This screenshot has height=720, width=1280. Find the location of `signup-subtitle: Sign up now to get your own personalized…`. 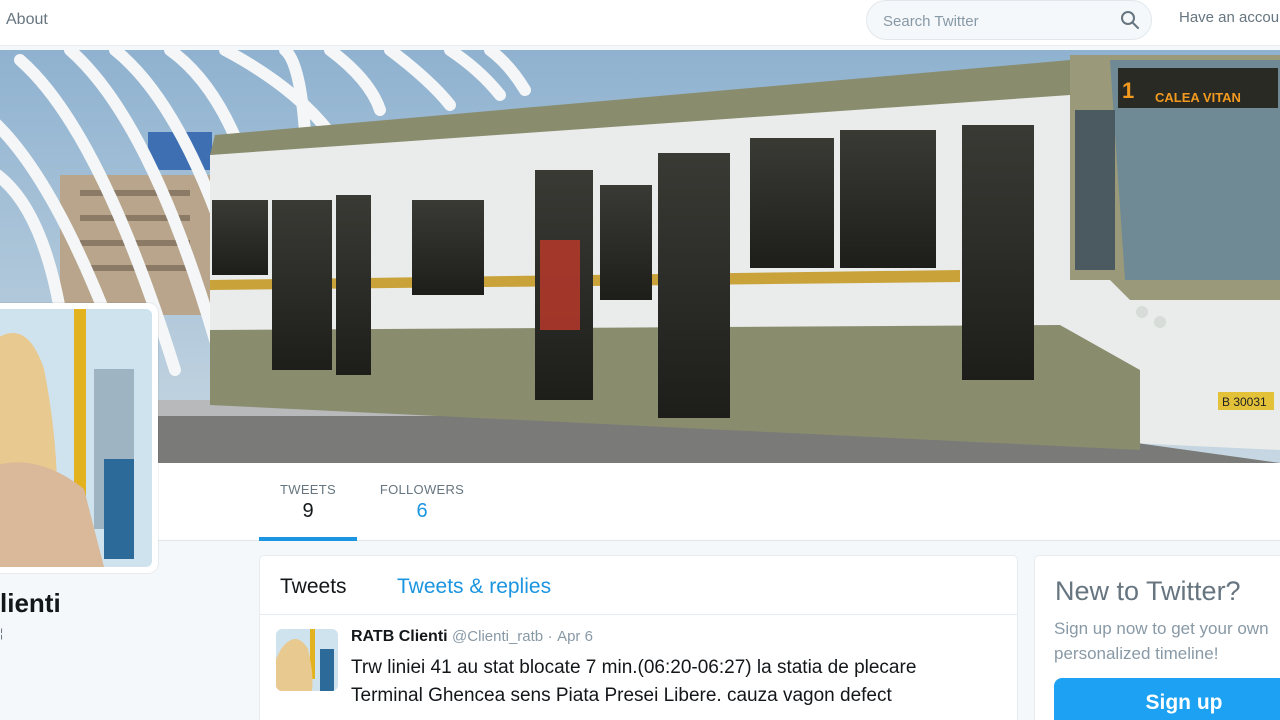

signup-subtitle: Sign up now to get your own personalized… is located at coordinates (1161, 641).